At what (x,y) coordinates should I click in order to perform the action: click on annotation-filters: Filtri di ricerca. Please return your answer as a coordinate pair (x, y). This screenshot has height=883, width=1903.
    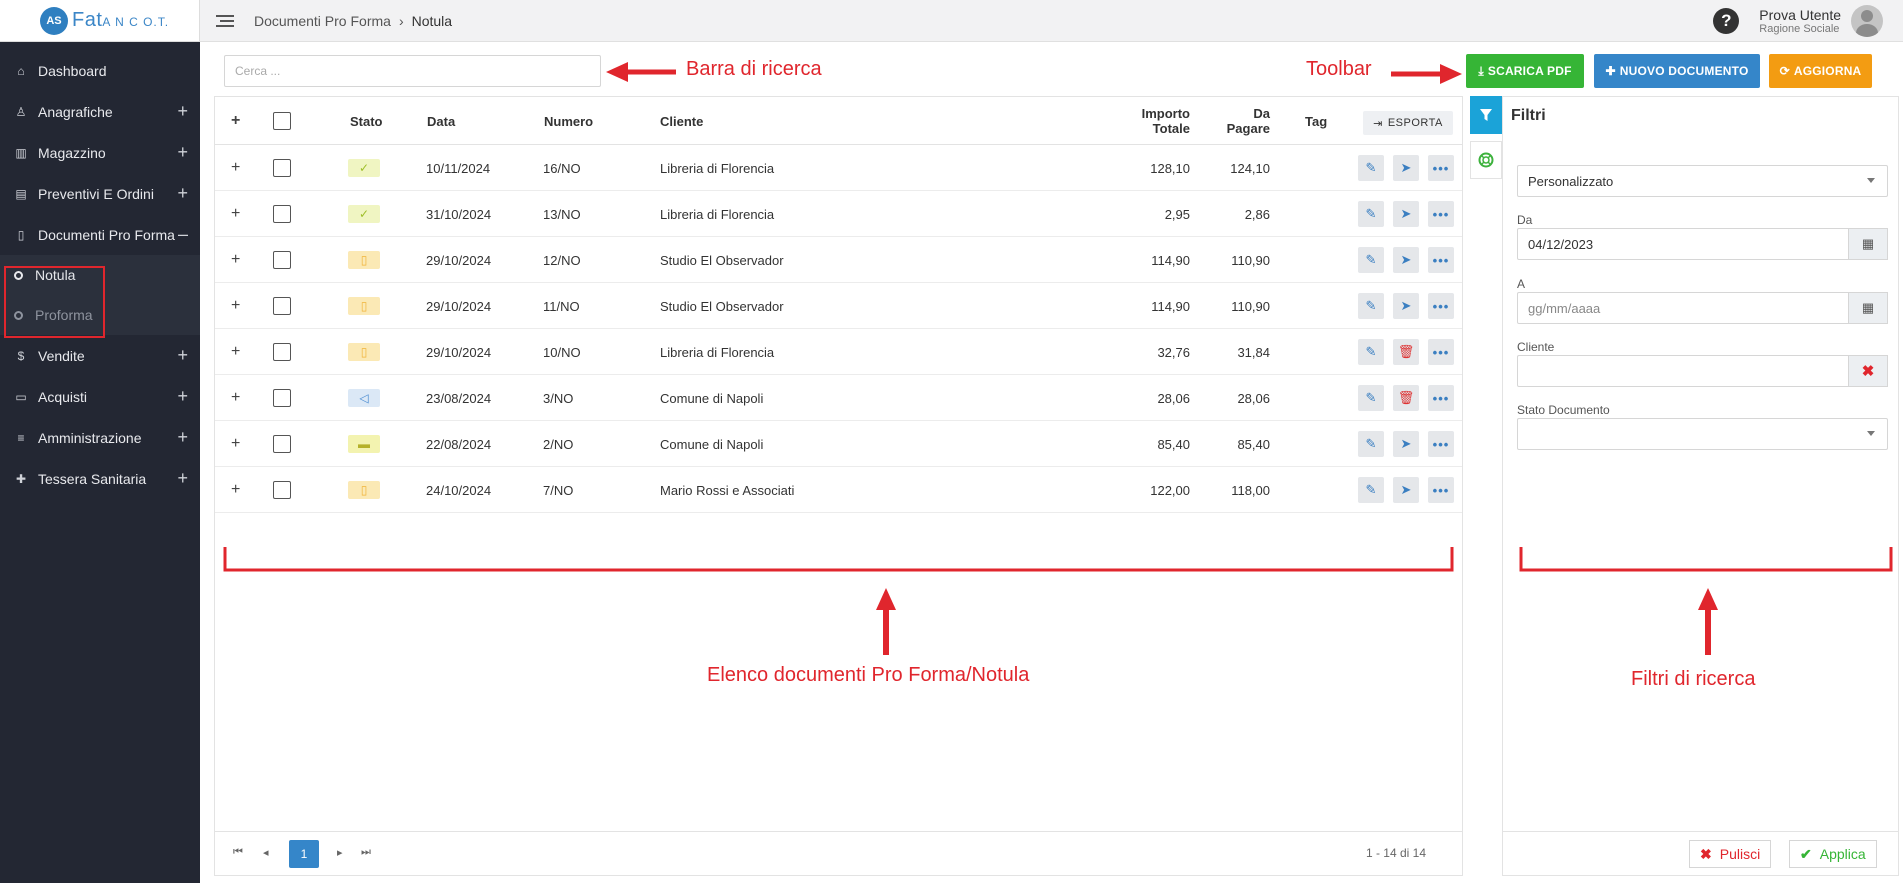
    Looking at the image, I should click on (1693, 679).